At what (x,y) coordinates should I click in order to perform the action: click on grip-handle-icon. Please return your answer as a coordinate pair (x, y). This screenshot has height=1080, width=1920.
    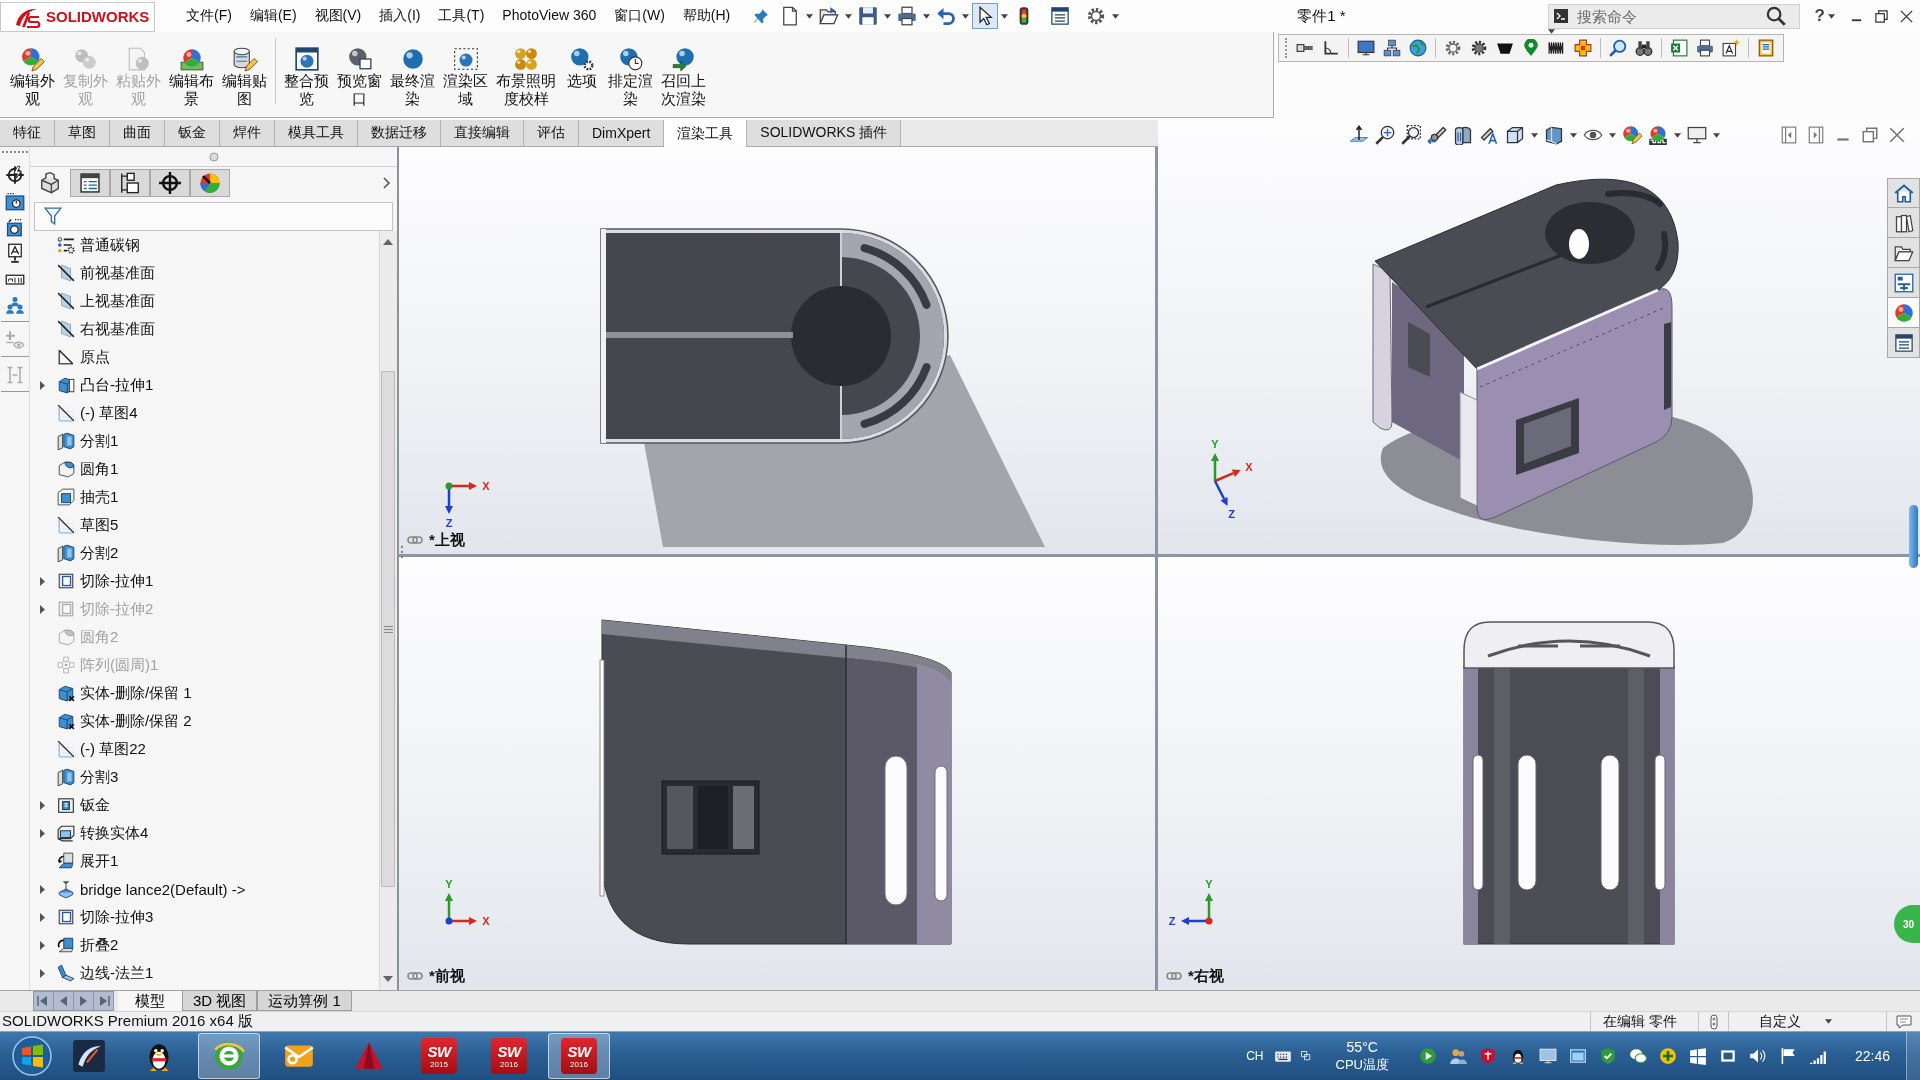
    Looking at the image, I should click on (213, 156).